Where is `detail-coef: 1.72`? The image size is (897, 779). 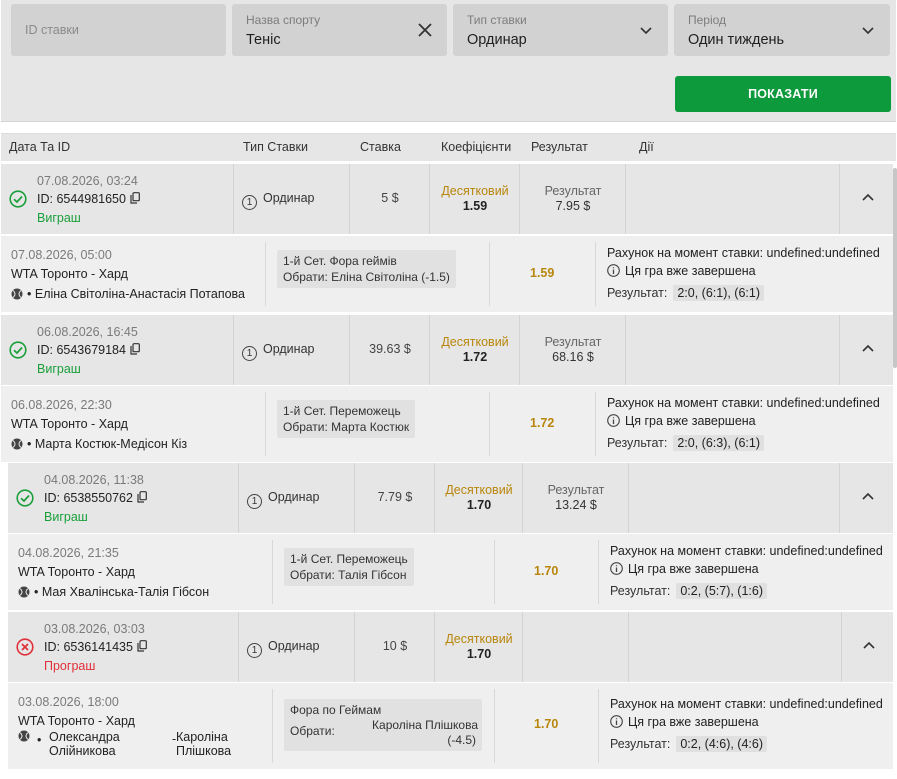 detail-coef: 1.72 is located at coordinates (542, 423).